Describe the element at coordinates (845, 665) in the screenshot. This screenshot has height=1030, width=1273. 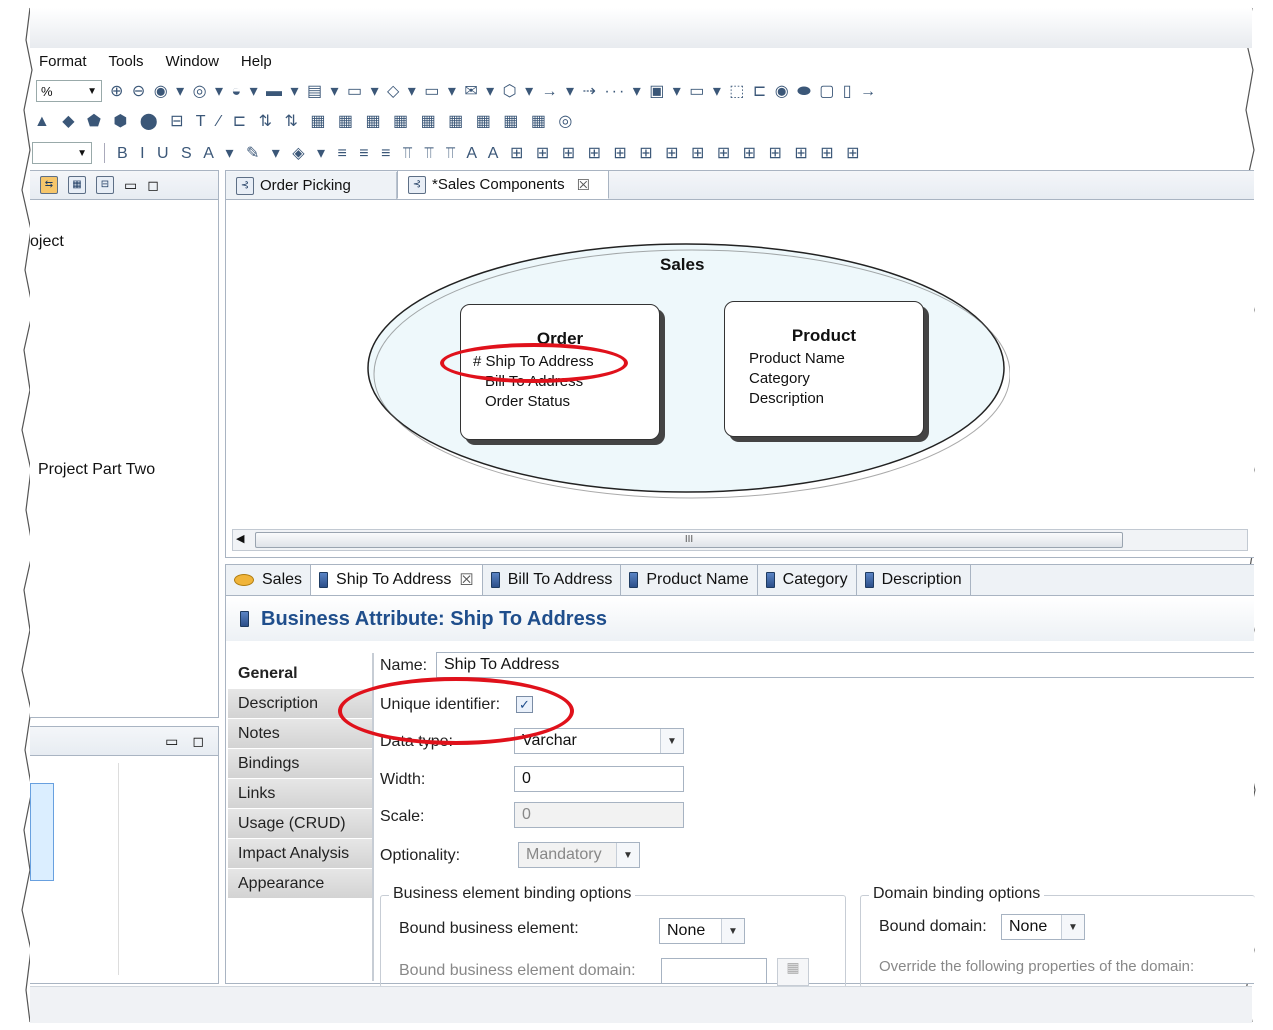
I see `name-field: Ship To Address` at that location.